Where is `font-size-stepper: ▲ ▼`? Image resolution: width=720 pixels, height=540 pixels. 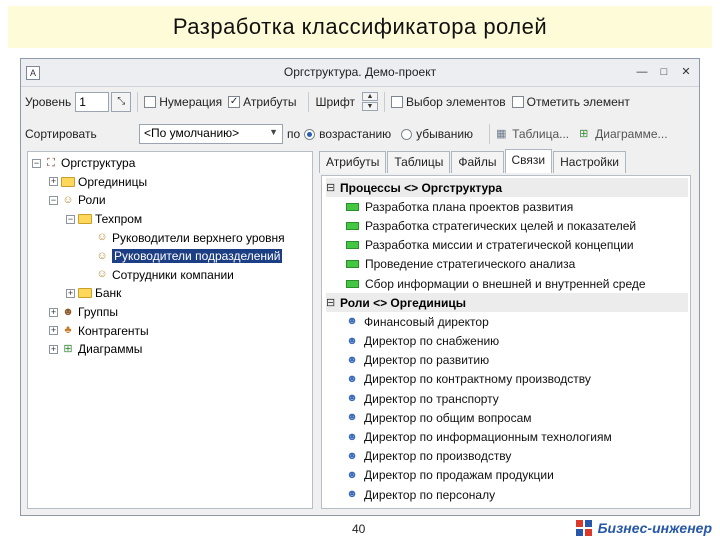 font-size-stepper: ▲ ▼ is located at coordinates (369, 102).